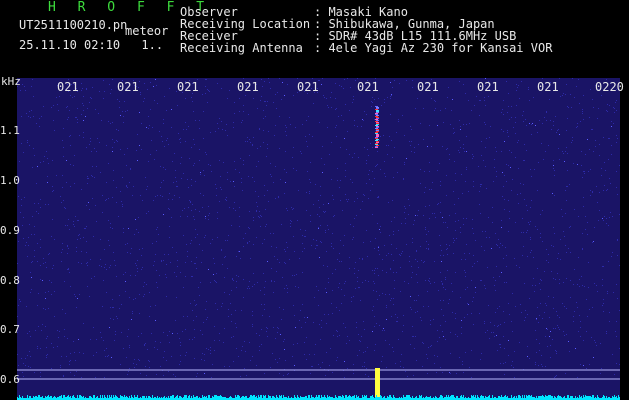 This screenshot has height=400, width=629. I want to click on freq-tick: 1.1, so click(10, 130).